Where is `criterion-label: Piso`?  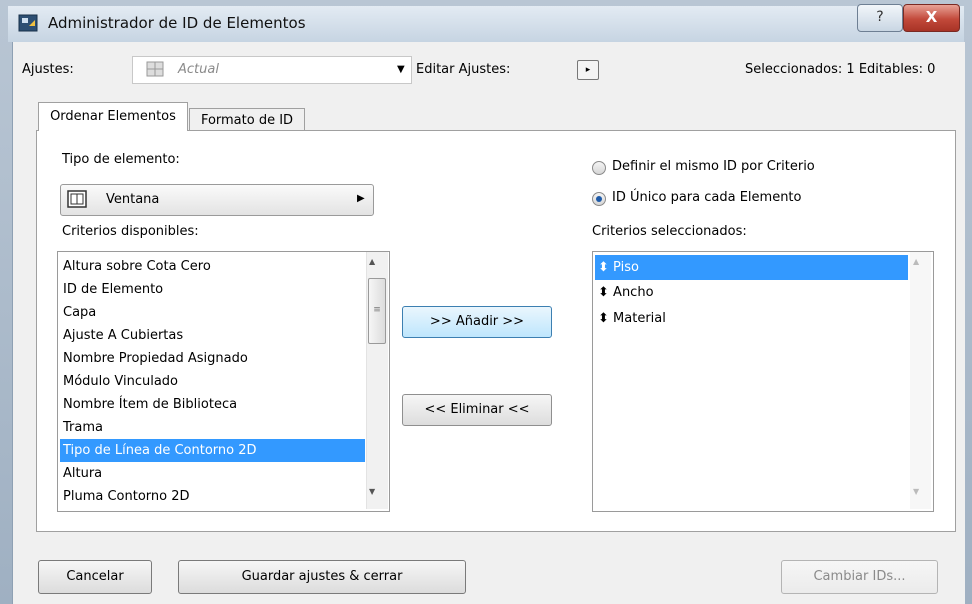 criterion-label: Piso is located at coordinates (626, 267).